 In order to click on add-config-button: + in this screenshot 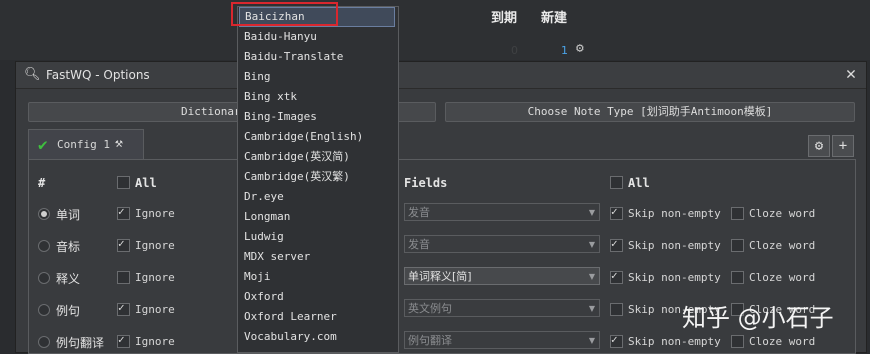, I will do `click(843, 146)`.